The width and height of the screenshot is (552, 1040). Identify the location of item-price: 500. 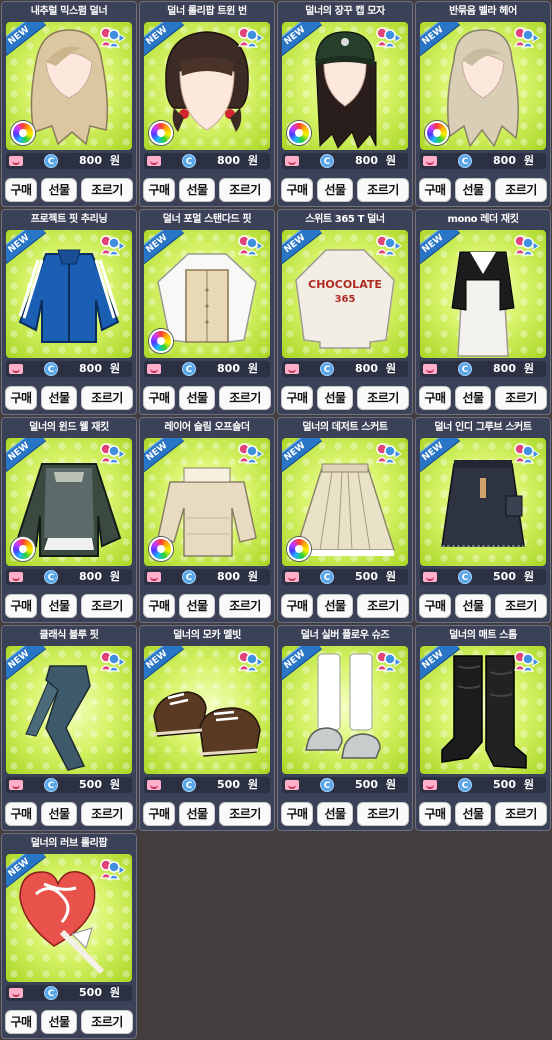
(90, 784).